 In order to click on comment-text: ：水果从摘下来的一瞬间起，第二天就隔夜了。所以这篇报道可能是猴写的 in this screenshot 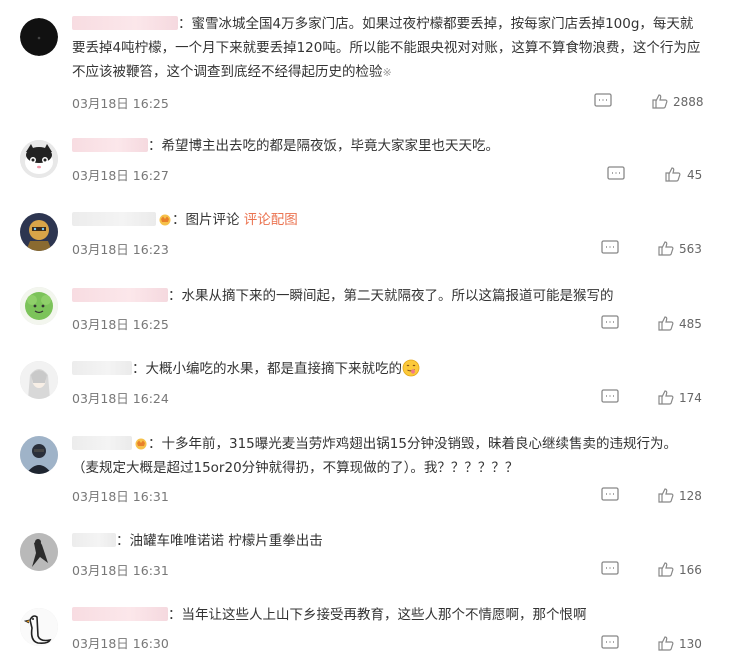, I will do `click(392, 296)`.